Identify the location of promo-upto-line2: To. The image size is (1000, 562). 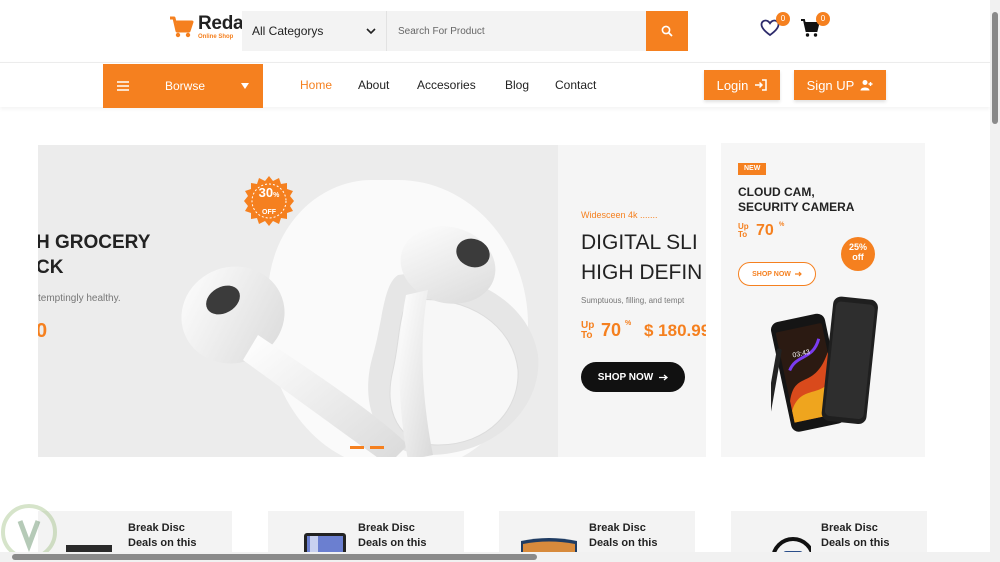
(743, 234).